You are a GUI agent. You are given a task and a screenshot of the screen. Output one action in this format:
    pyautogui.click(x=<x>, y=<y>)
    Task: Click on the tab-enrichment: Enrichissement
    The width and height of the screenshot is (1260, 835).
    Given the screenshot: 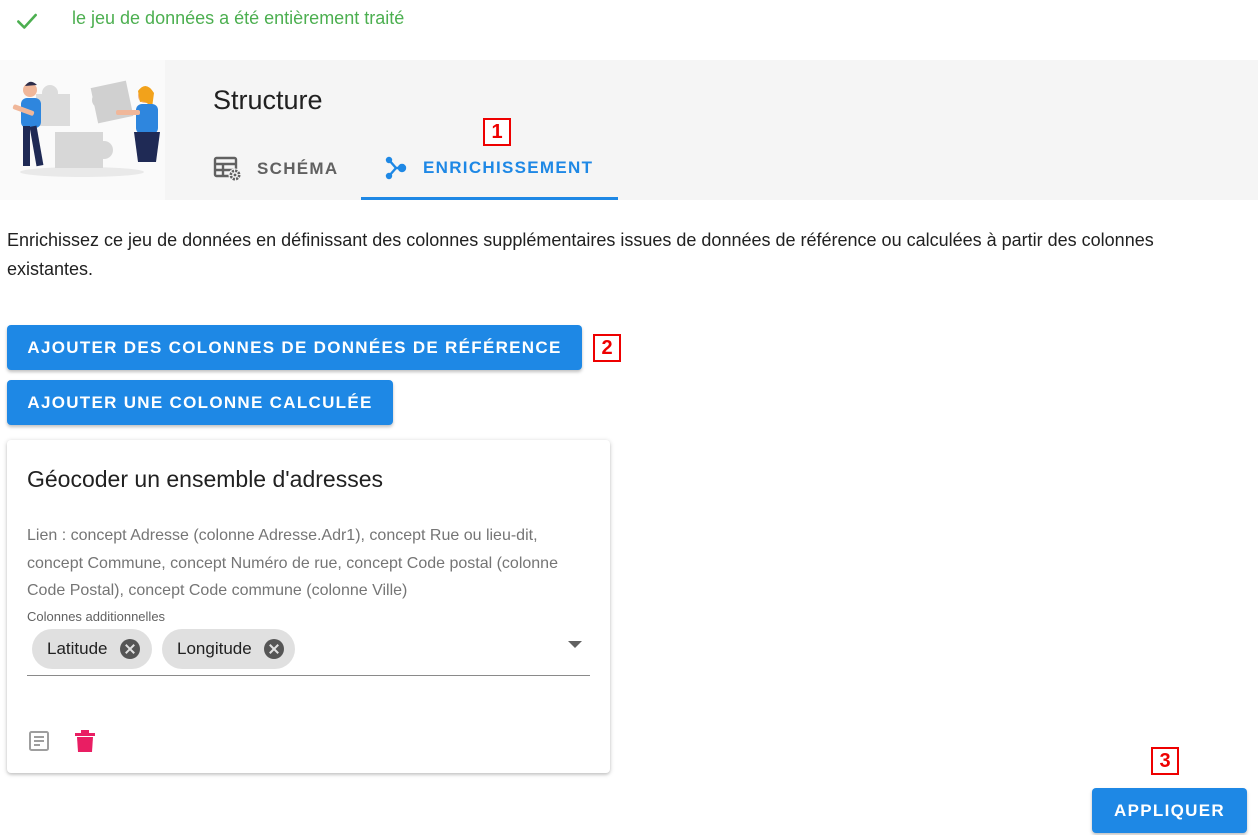 What is the action you would take?
    pyautogui.click(x=489, y=169)
    